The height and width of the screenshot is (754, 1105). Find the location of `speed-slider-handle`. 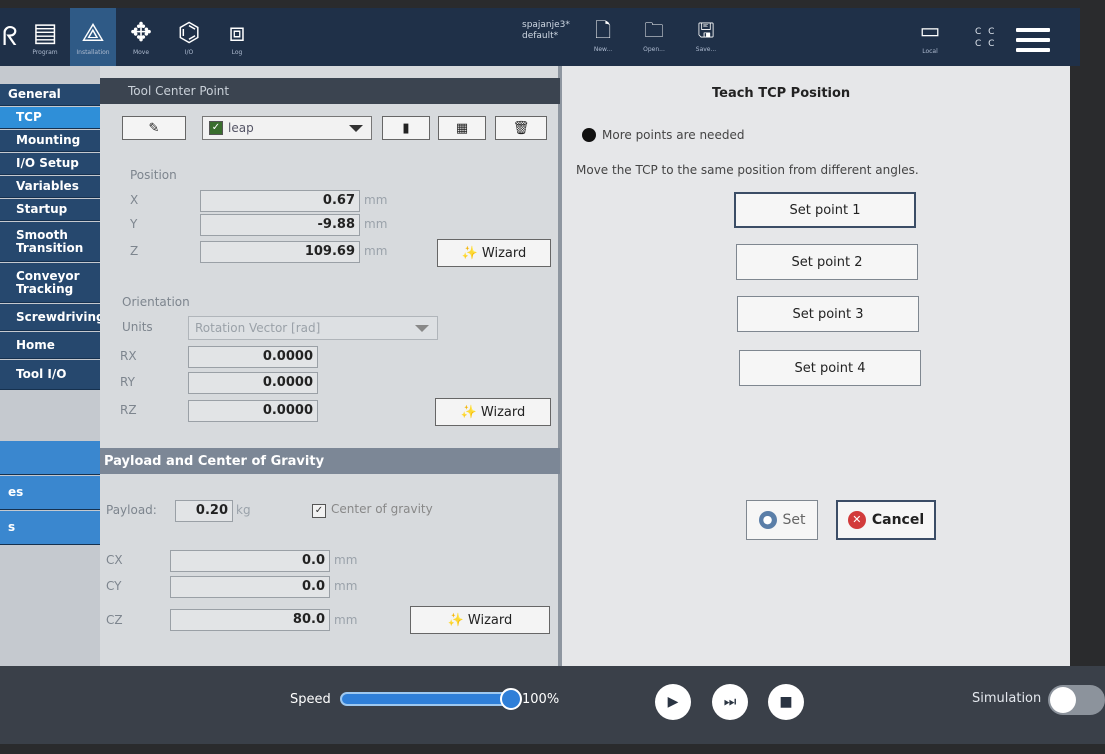

speed-slider-handle is located at coordinates (511, 699).